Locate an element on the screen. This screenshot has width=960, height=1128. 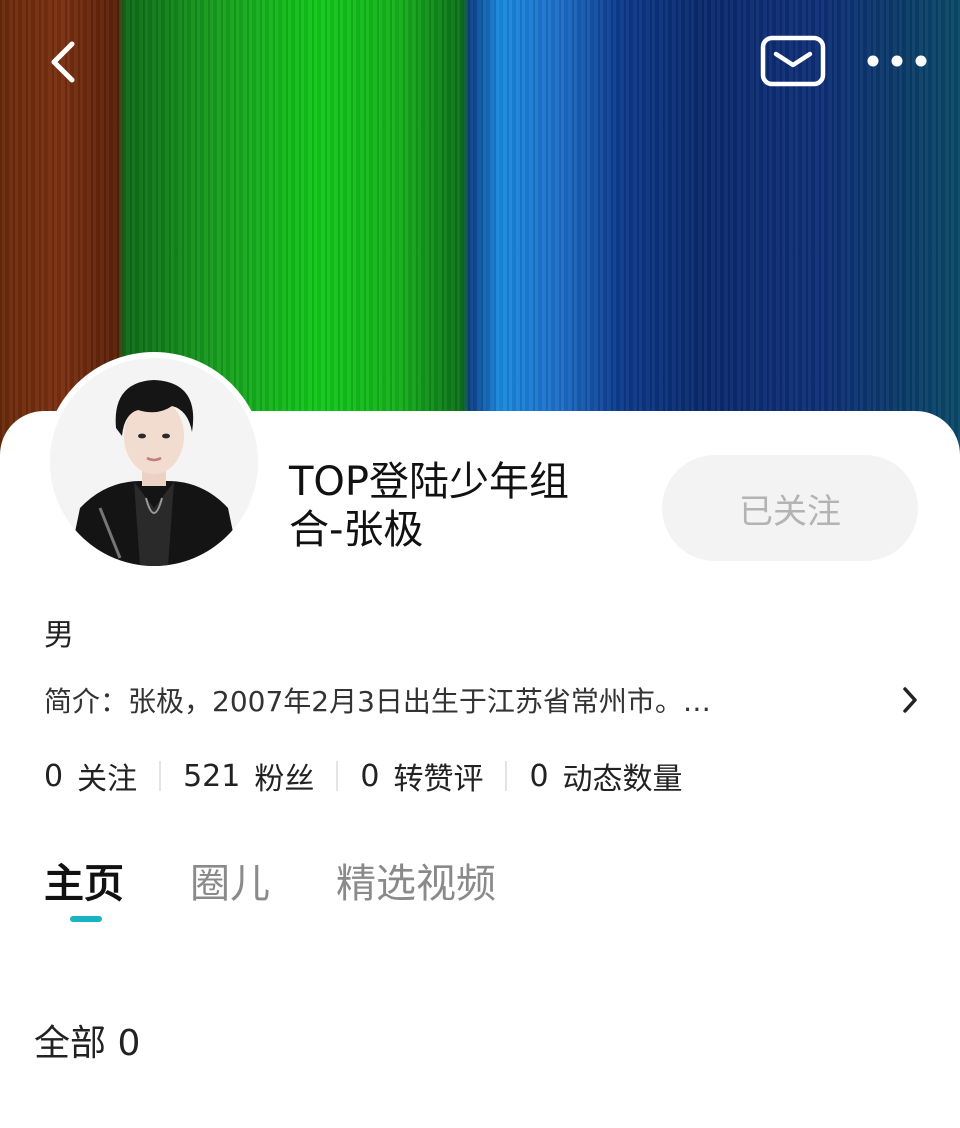
avatar-image is located at coordinates (154, 462).